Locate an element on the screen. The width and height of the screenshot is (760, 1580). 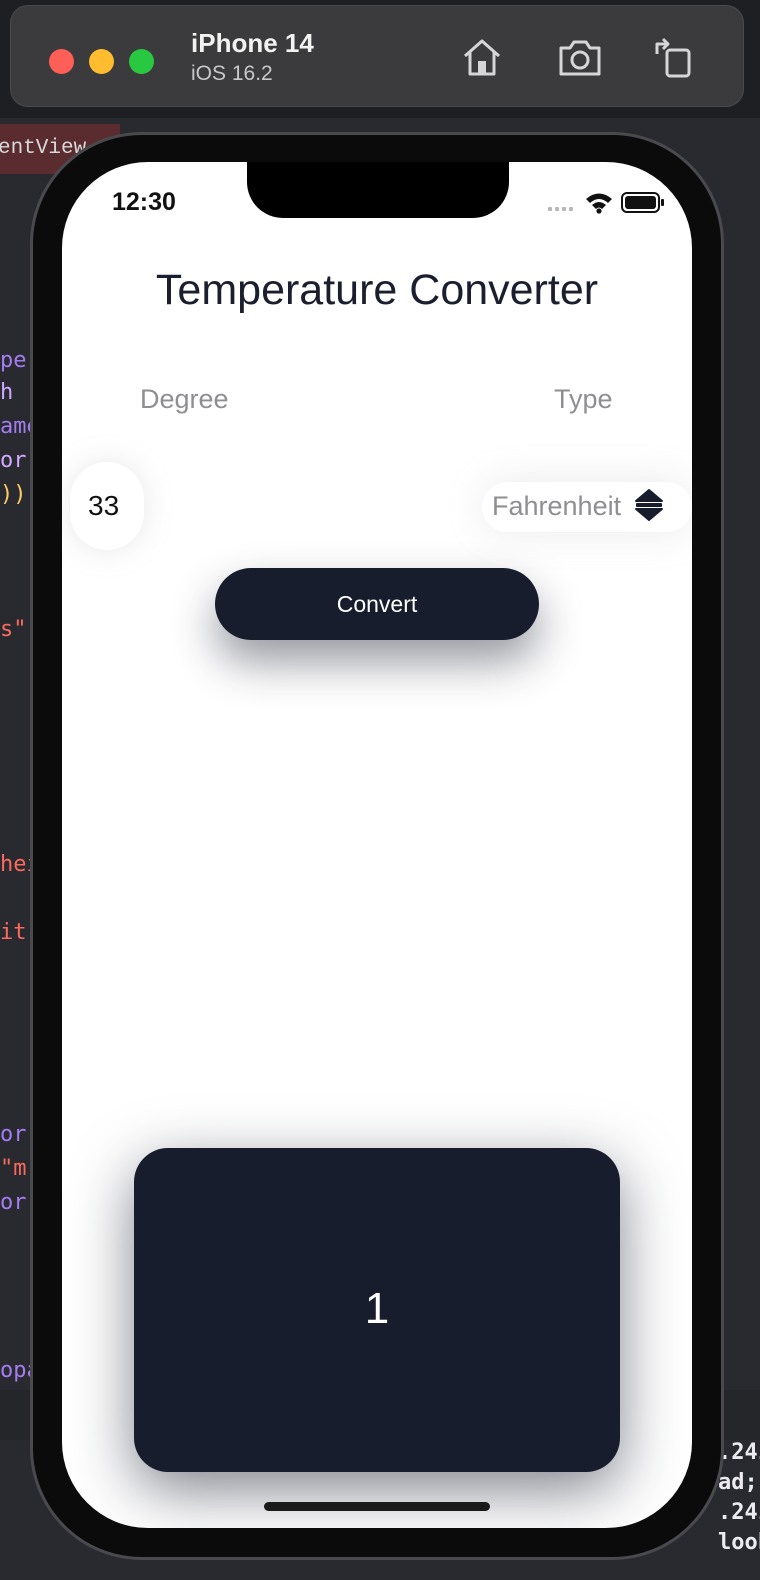
status-icons is located at coordinates (606, 203).